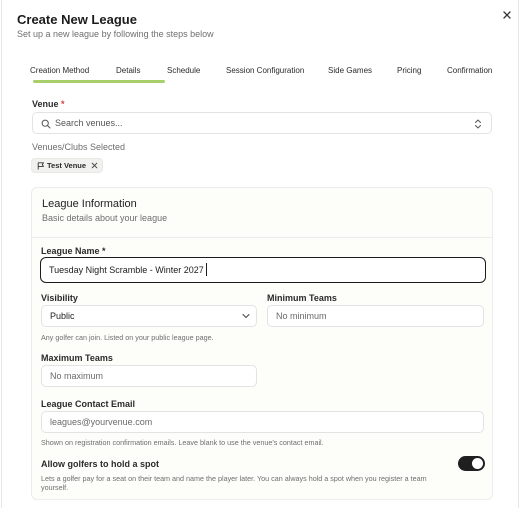 This screenshot has height=508, width=520. Describe the element at coordinates (105, 218) in the screenshot. I see `league-info-subtitle: Basic details about your league` at that location.